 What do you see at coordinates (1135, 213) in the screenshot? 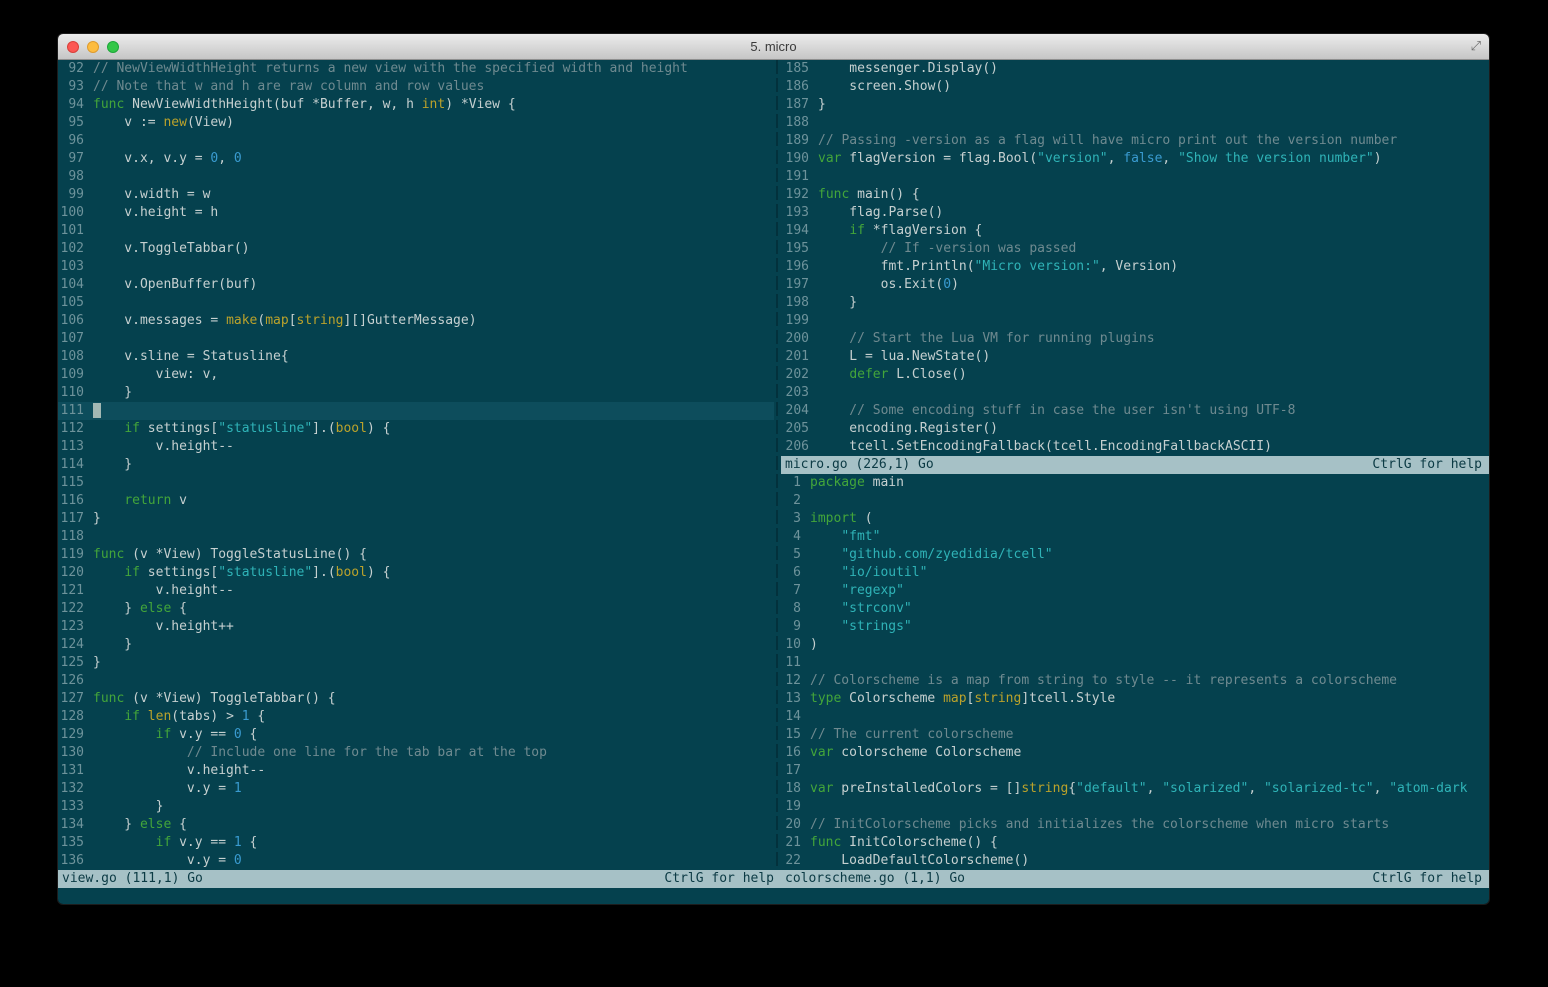
I see `code-line: 193 flag.Parse()` at bounding box center [1135, 213].